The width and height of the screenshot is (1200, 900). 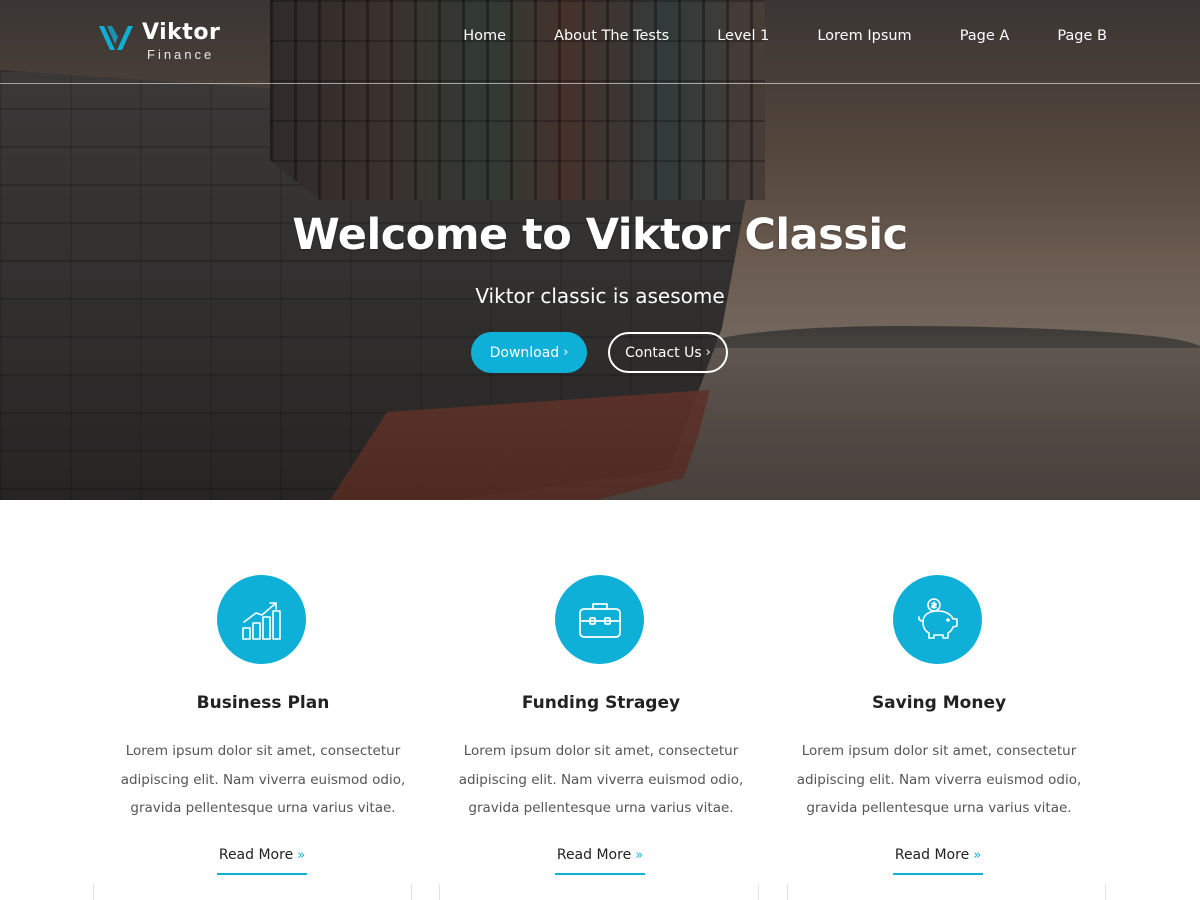 I want to click on feature-title: Funding Stragey, so click(x=601, y=703).